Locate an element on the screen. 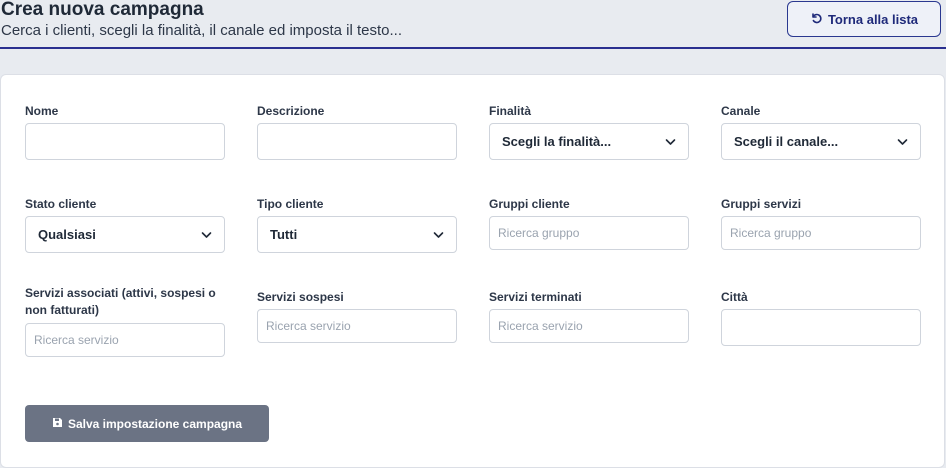 This screenshot has height=468, width=946. tipo-cliente-select: Tutti is located at coordinates (357, 234).